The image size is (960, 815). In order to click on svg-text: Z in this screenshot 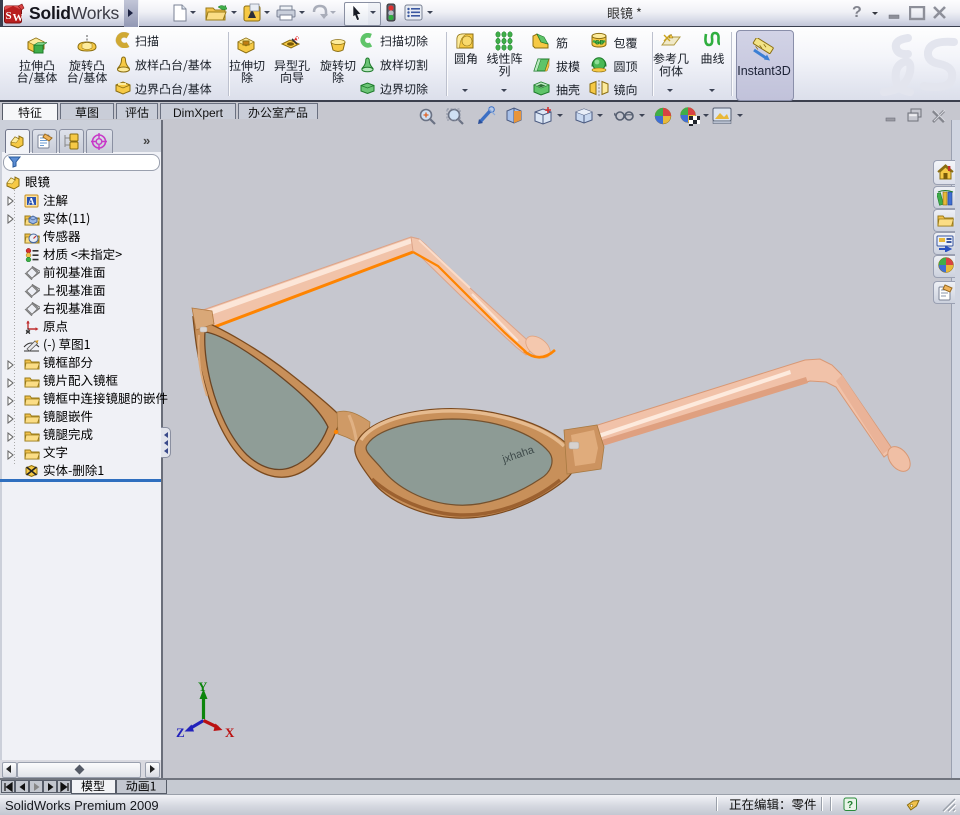, I will do `click(180, 732)`.